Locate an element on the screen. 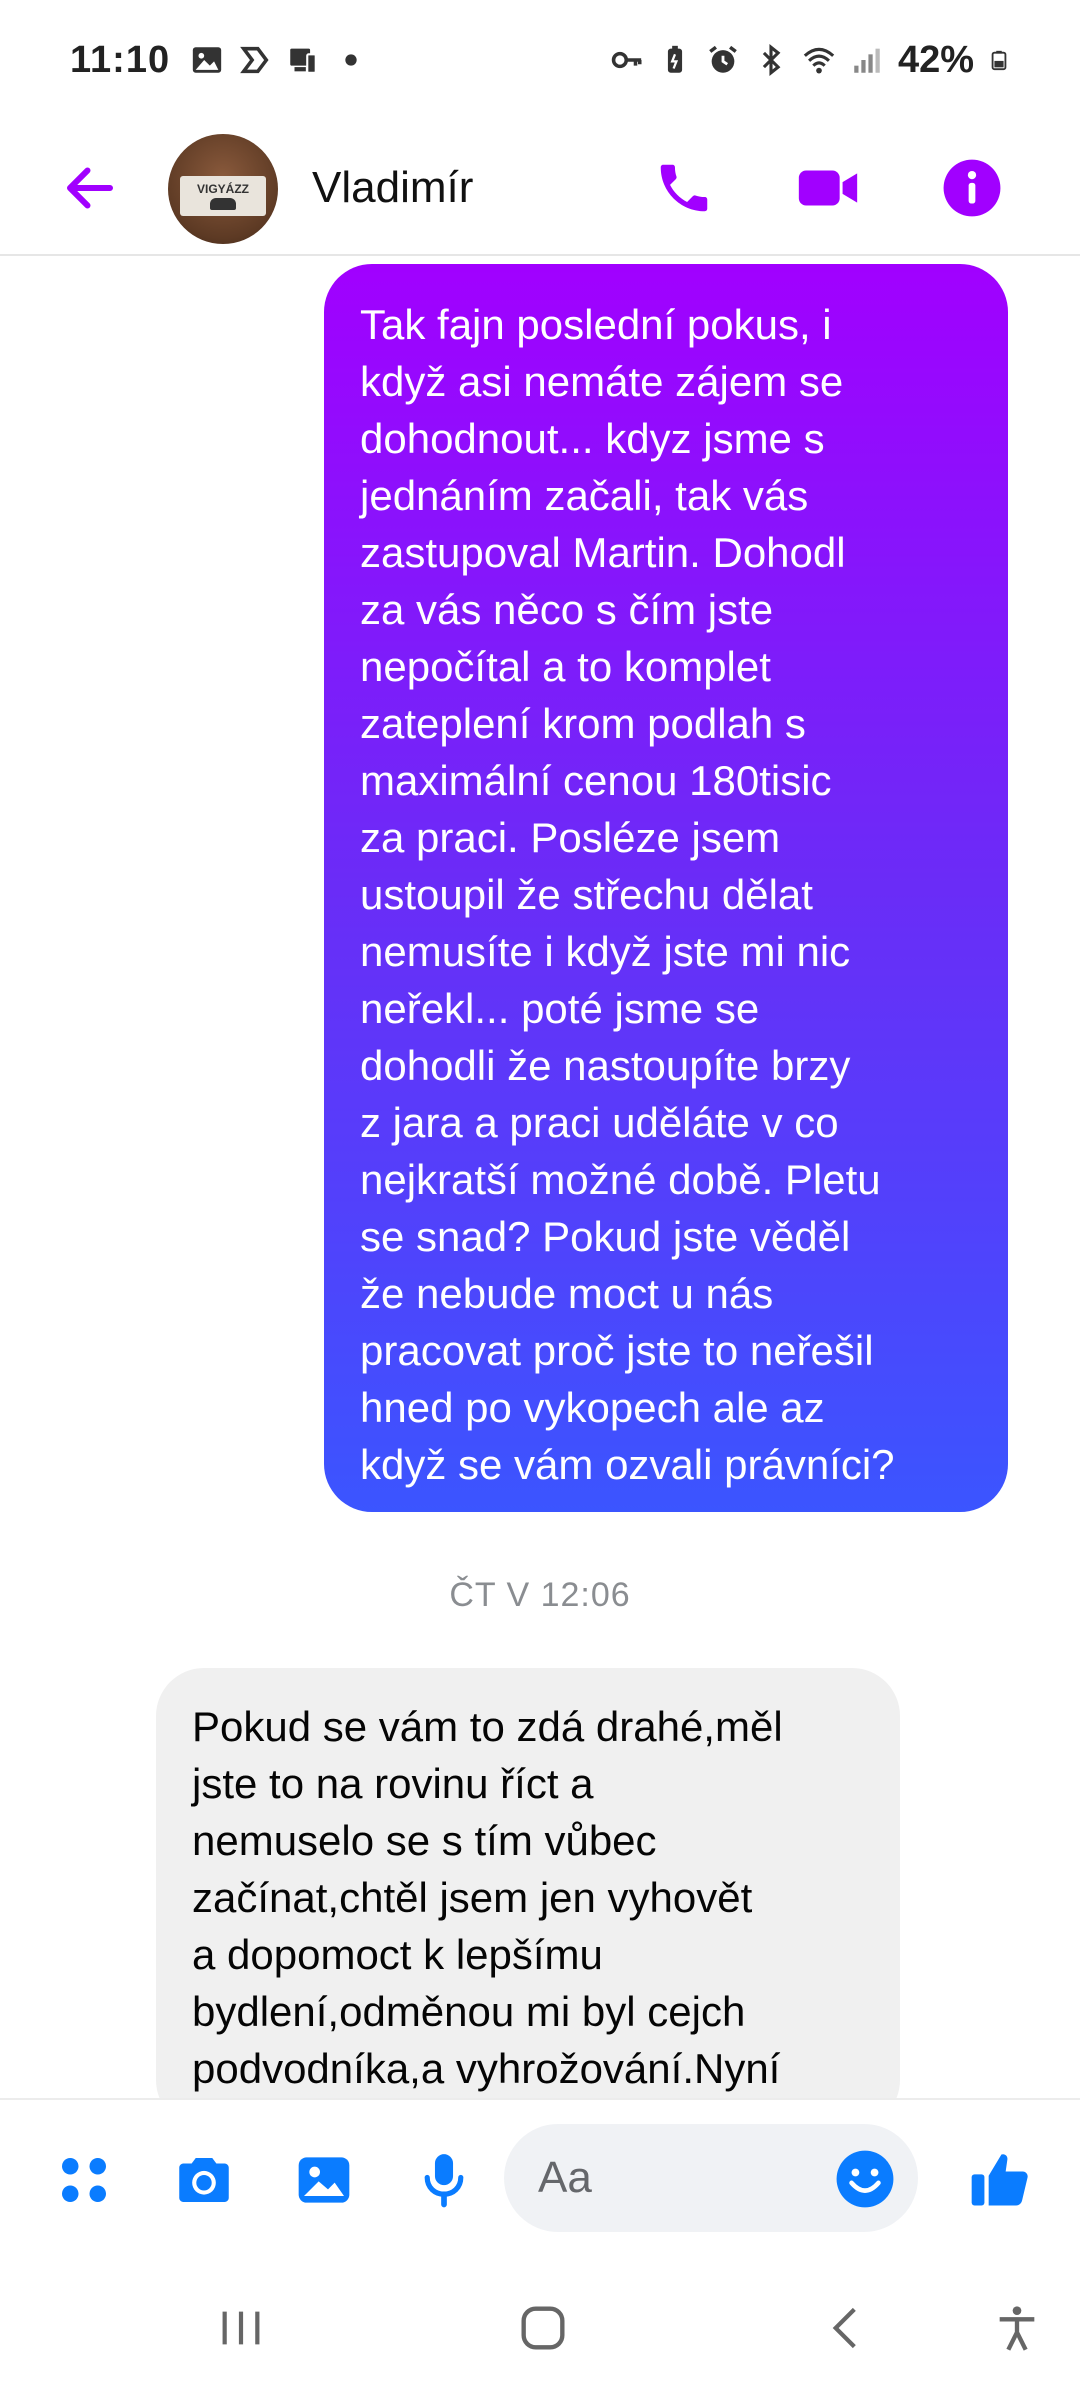  recents-icon is located at coordinates (241, 2328).